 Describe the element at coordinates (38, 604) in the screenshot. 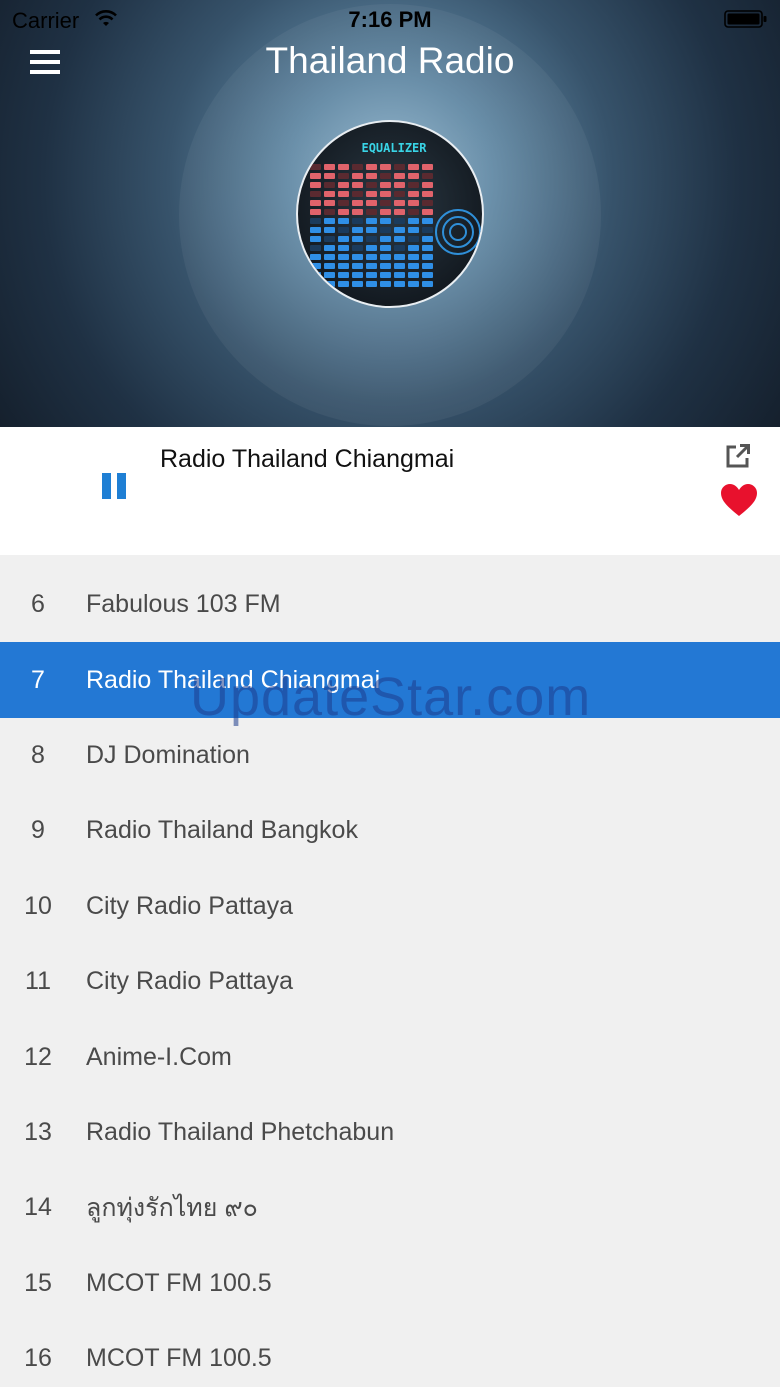

I see `station-number: 6` at that location.